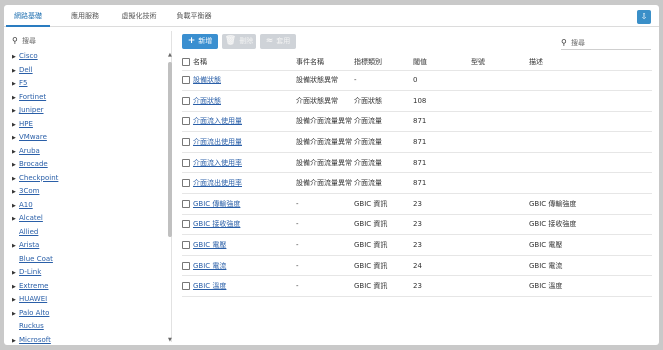 This screenshot has height=350, width=663. I want to click on sidebar-item: ▶ Dell, so click(87, 71).